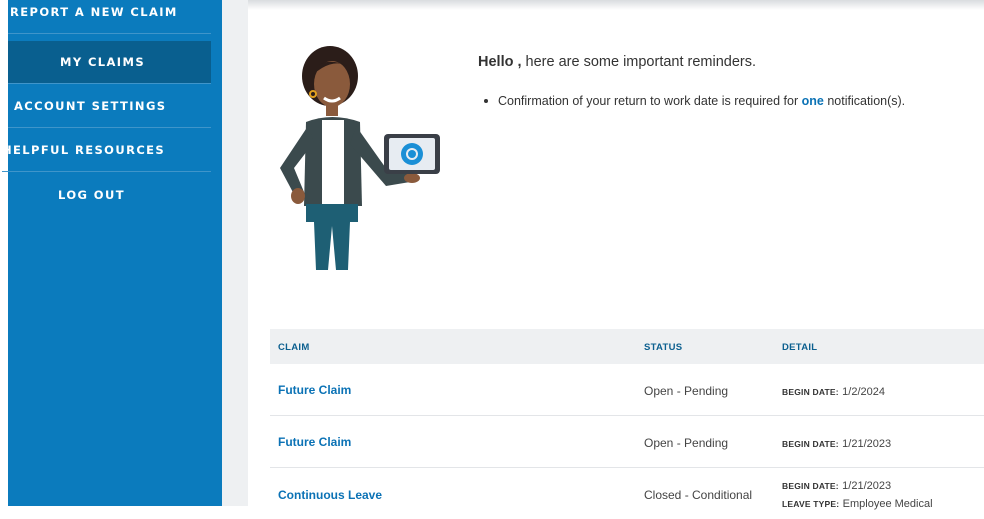 Image resolution: width=984 pixels, height=519 pixels. I want to click on sidebar-item-account-settings: ACCOUNT SETTINGS, so click(109, 106).